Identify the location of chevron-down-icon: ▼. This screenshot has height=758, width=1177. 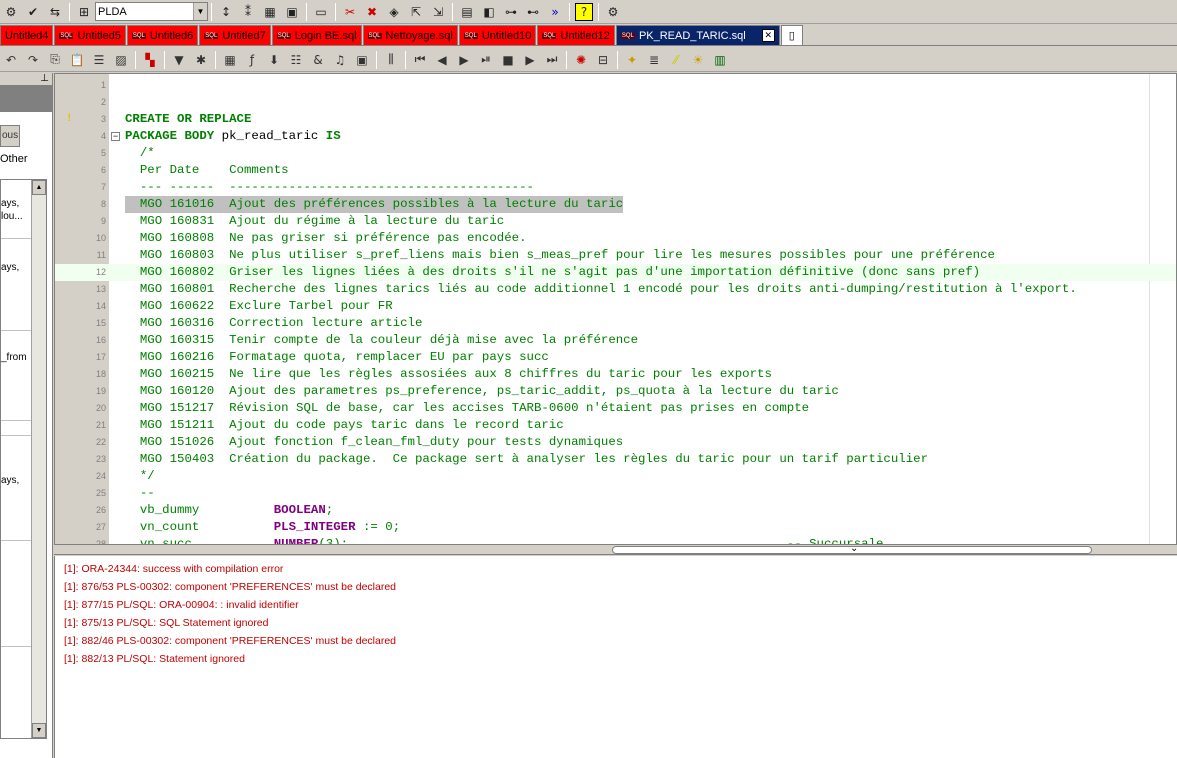
(200, 11).